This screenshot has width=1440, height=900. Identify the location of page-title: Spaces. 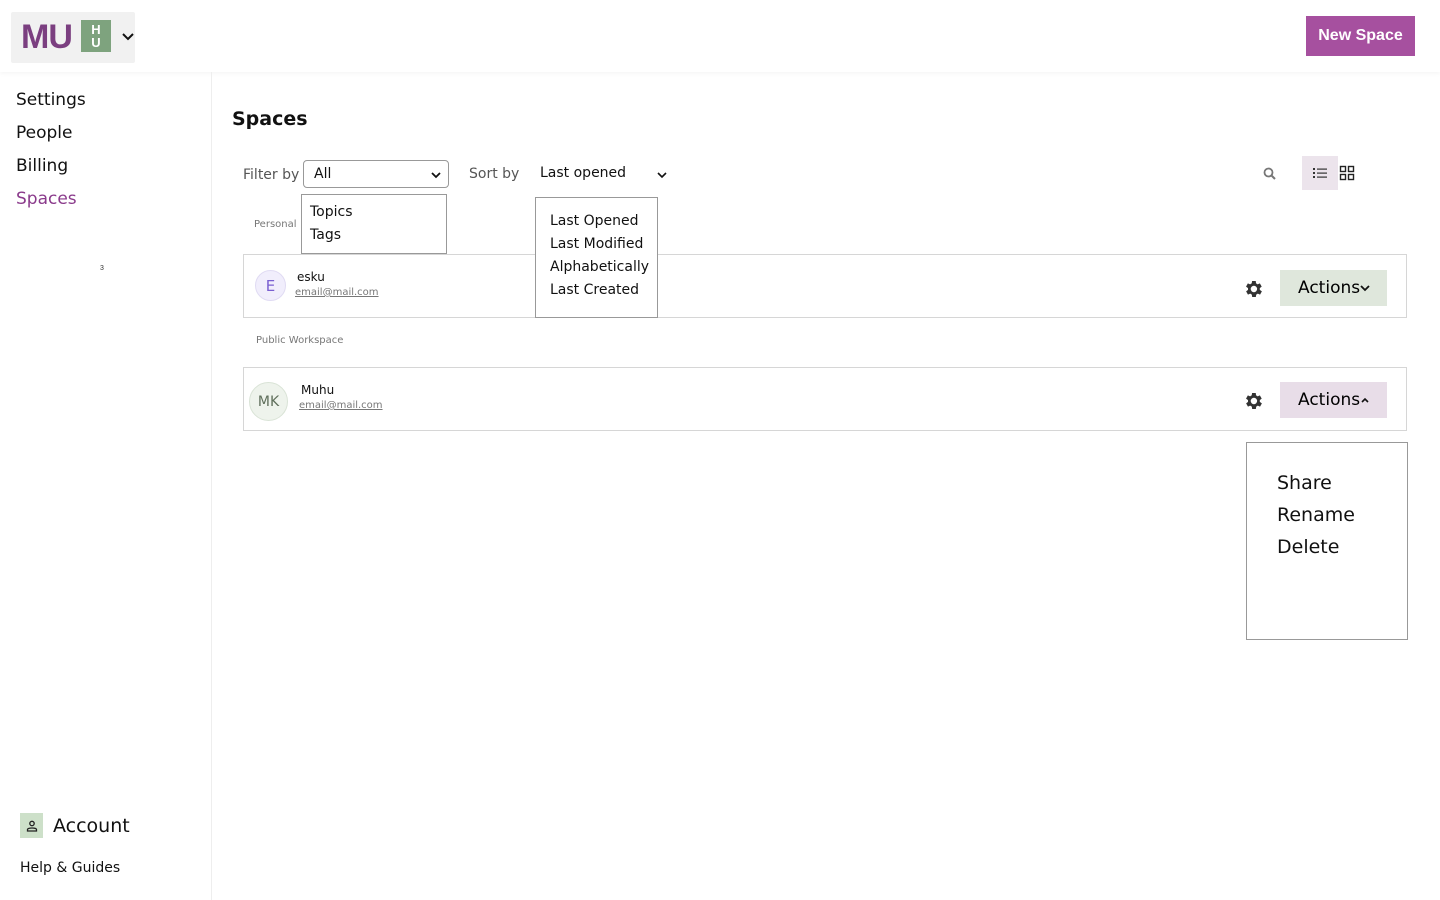
(270, 119).